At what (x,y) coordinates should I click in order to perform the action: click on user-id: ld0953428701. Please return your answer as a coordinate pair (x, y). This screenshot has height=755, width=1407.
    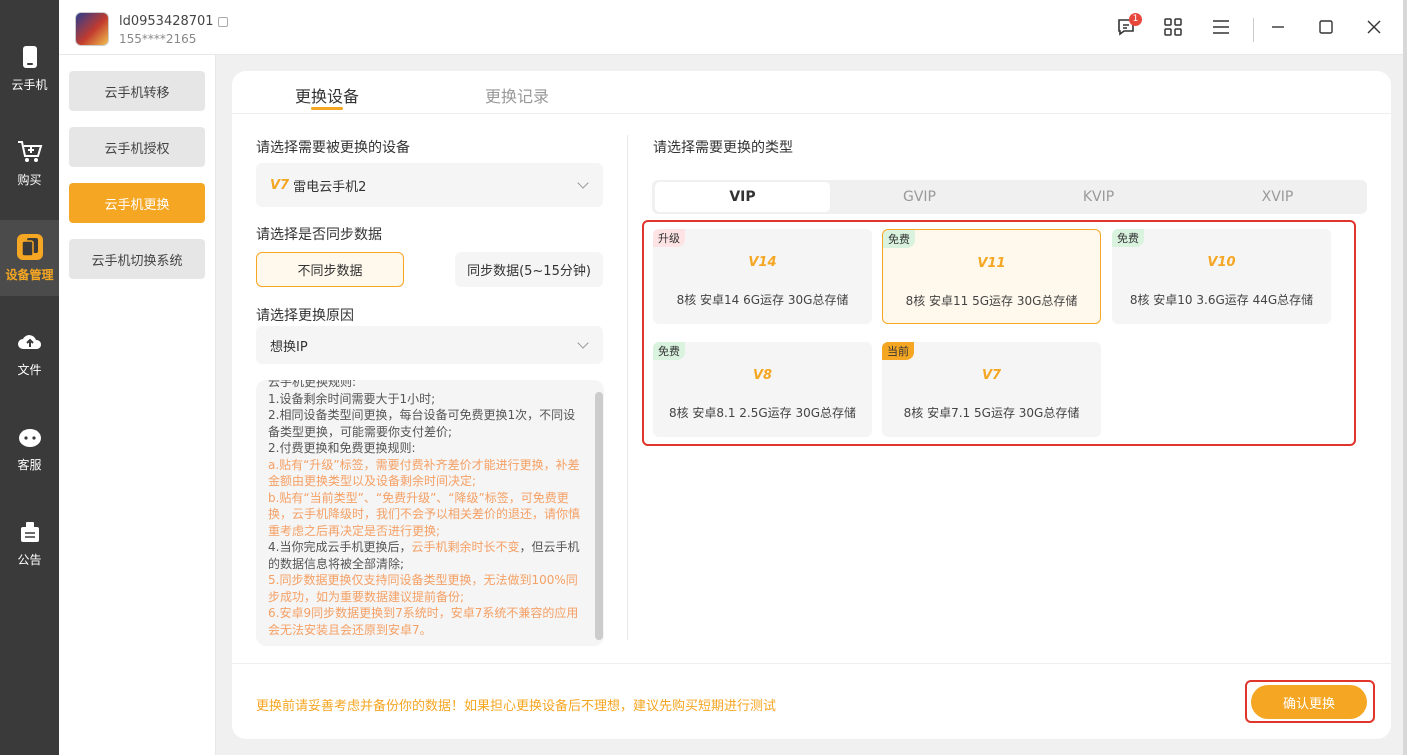
    Looking at the image, I should click on (173, 21).